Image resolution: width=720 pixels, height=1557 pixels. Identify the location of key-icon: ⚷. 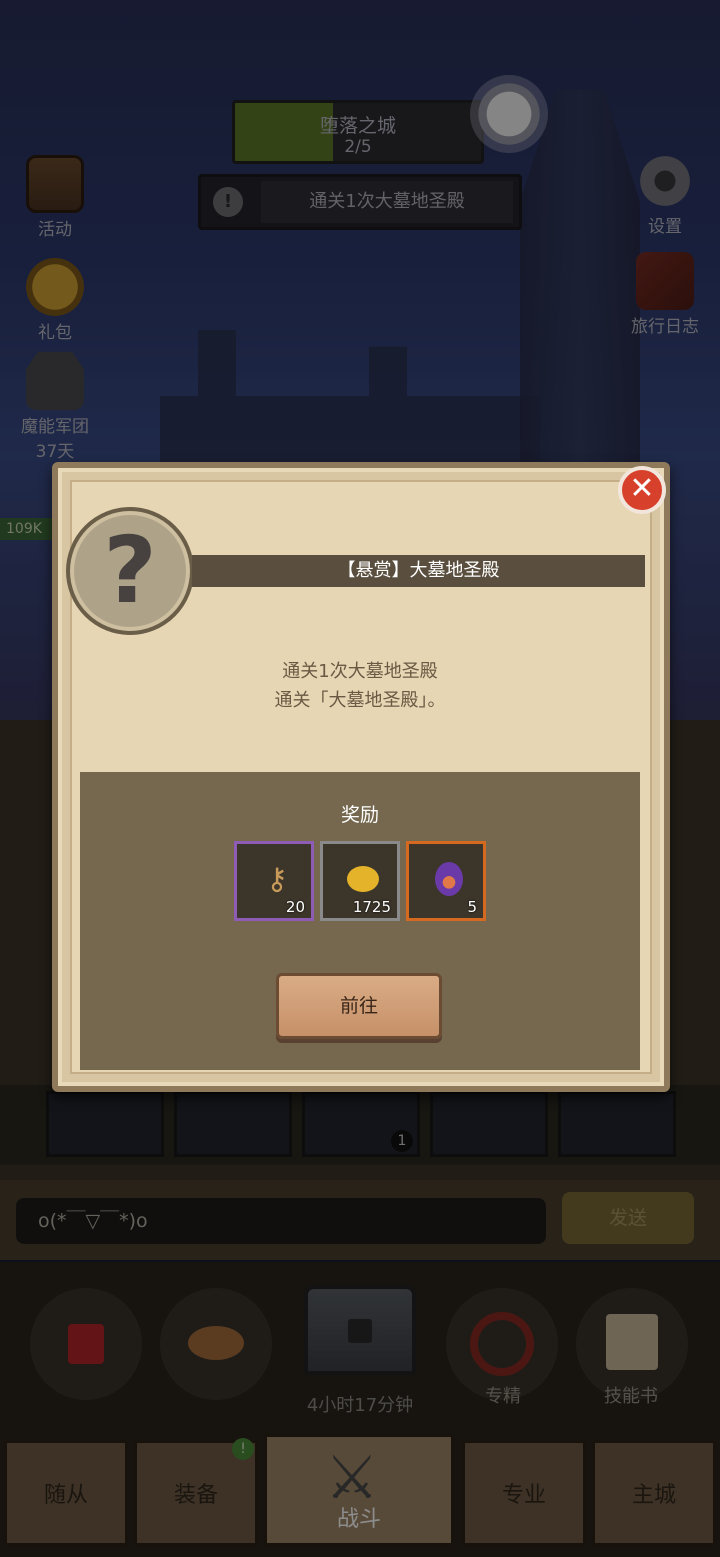
(277, 879).